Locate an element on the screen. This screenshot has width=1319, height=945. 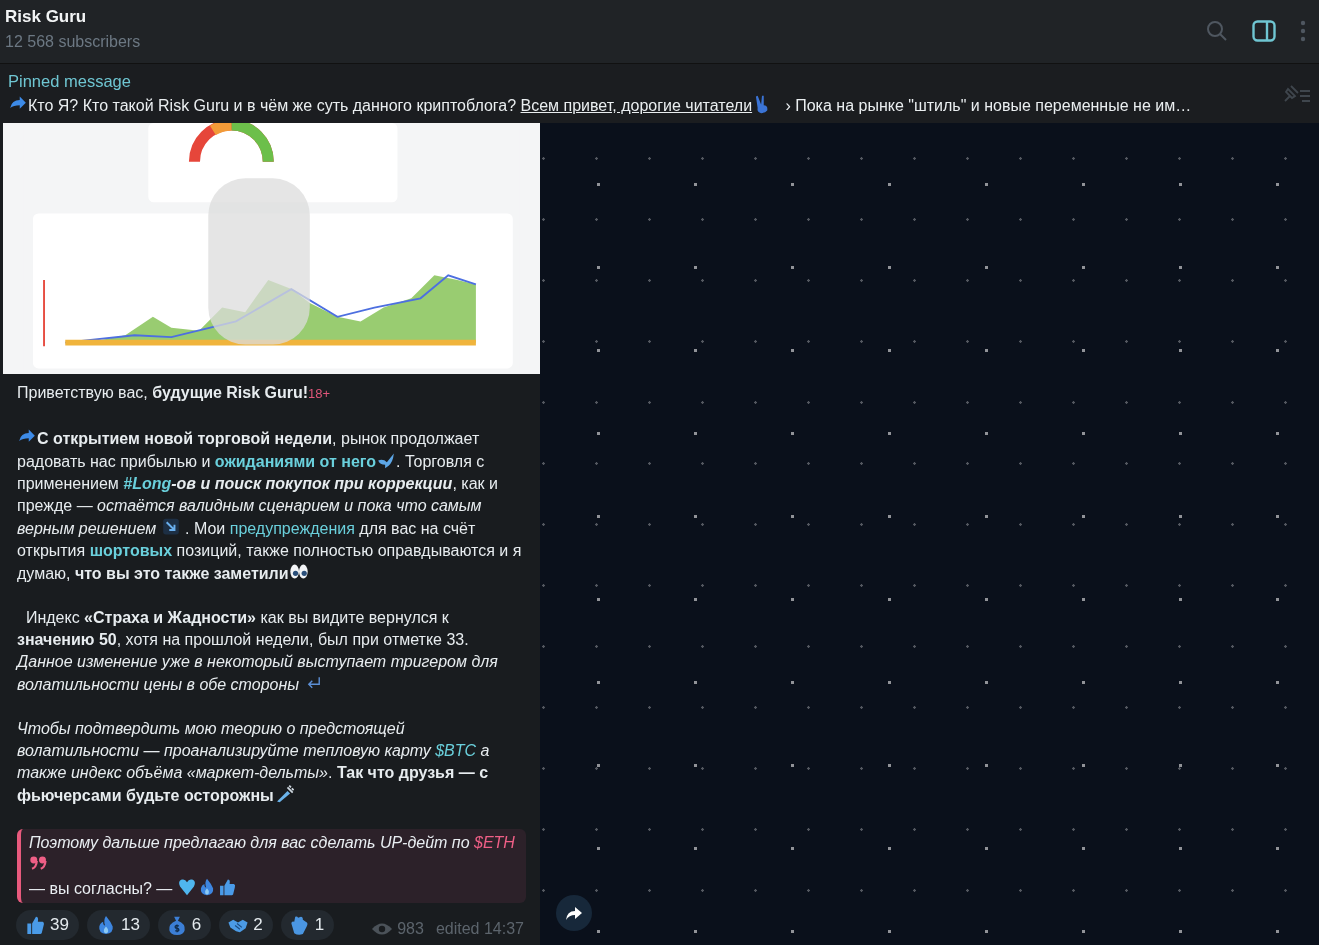
more-icon is located at coordinates (1303, 31).